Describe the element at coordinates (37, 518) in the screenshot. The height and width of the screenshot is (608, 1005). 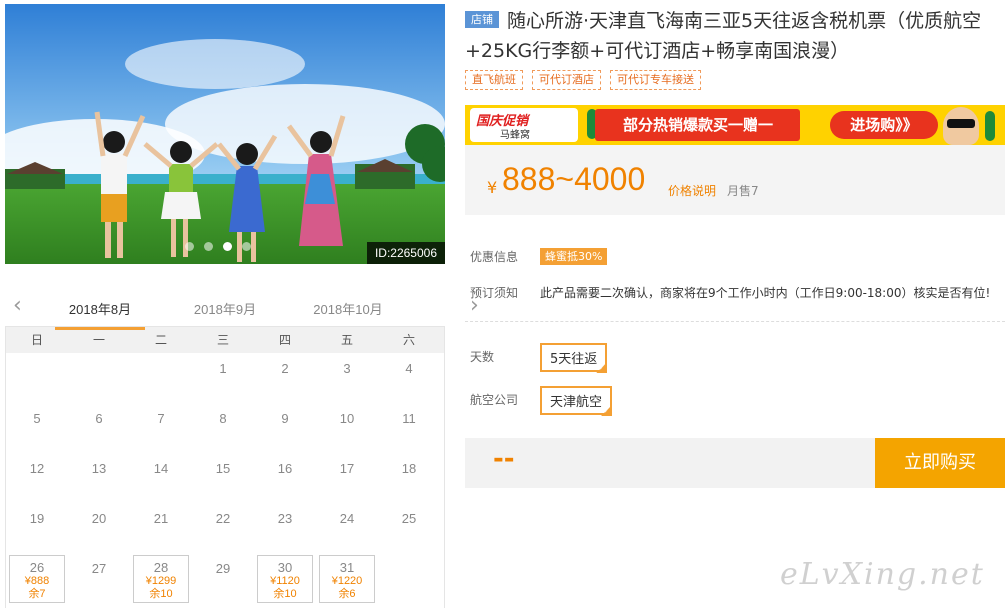
I see `day-number: 19` at that location.